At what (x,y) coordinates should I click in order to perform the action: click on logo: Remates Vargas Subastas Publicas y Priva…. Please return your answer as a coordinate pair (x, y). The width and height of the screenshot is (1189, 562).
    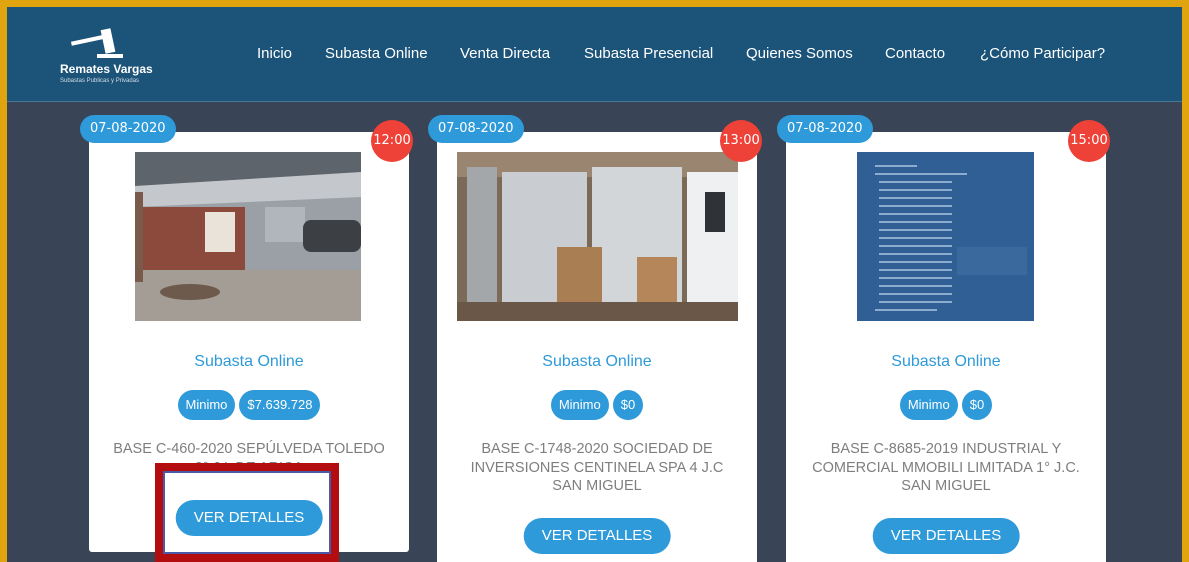
    Looking at the image, I should click on (110, 56).